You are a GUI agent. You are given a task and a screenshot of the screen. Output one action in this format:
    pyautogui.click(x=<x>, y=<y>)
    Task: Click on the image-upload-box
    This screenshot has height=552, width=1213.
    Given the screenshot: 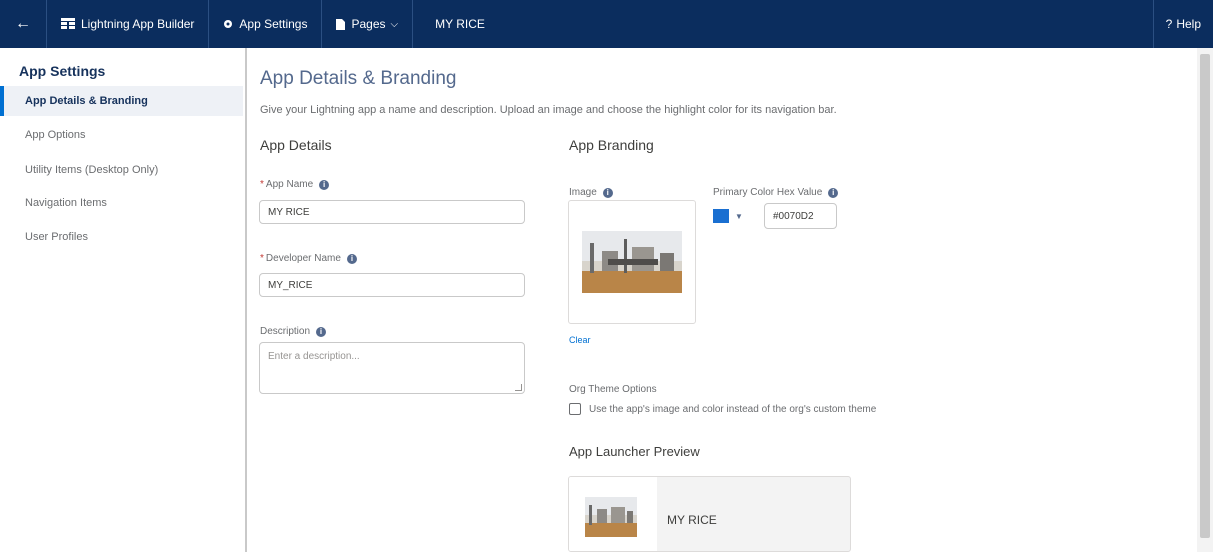 What is the action you would take?
    pyautogui.click(x=632, y=262)
    